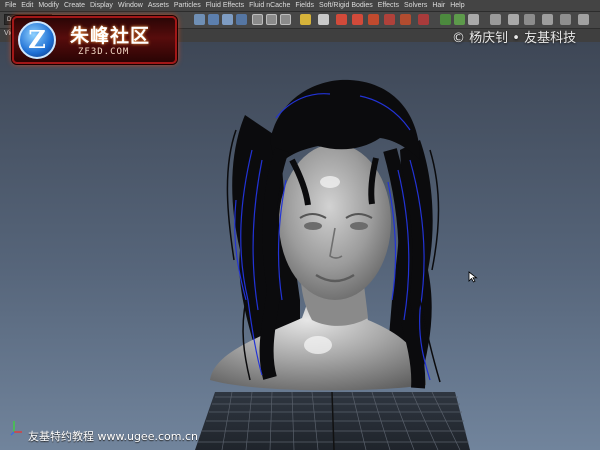 The image size is (600, 450). I want to click on menu-help: Help, so click(457, 5).